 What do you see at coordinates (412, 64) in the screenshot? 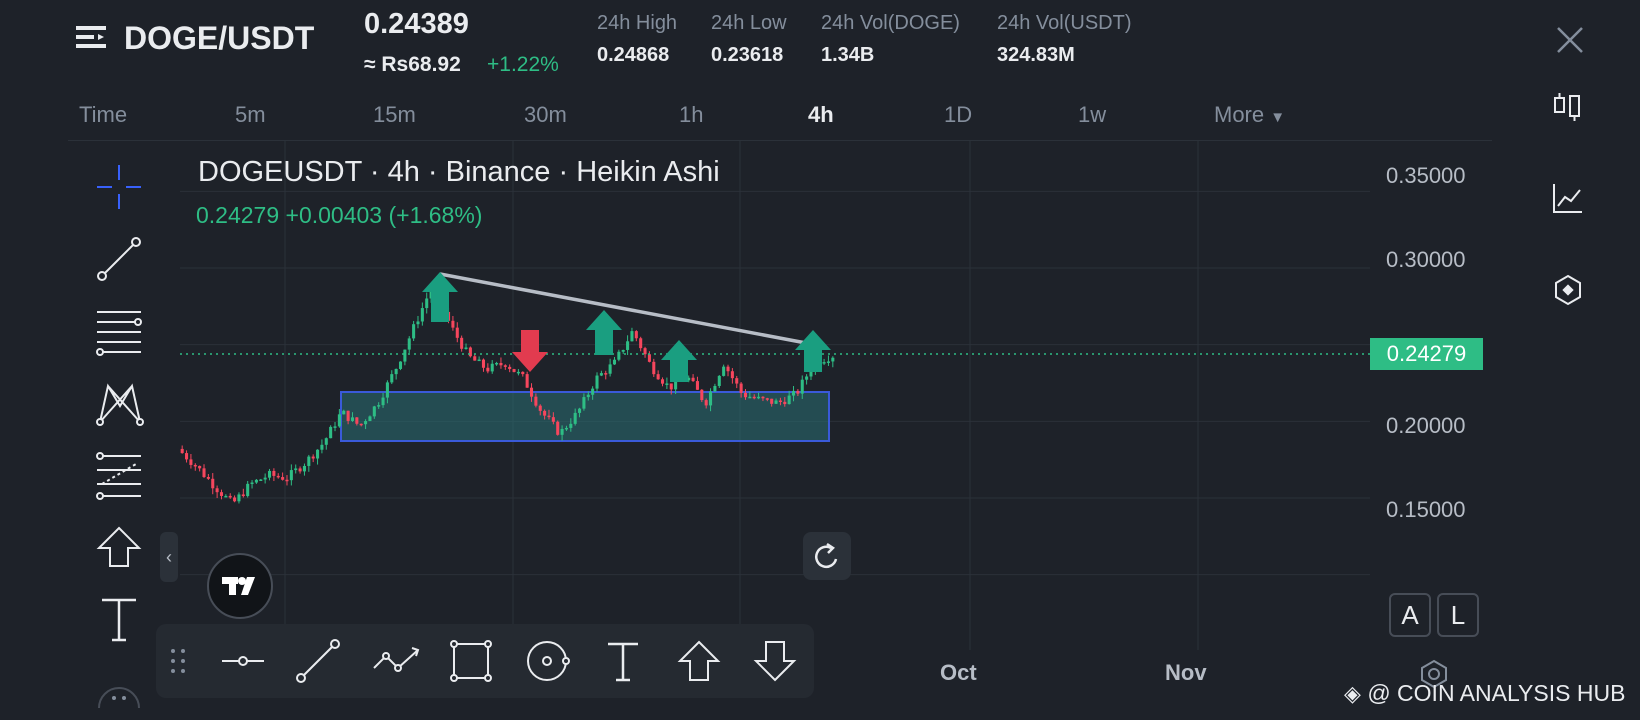
I see `fiat-price: ≈ Rs68.92` at bounding box center [412, 64].